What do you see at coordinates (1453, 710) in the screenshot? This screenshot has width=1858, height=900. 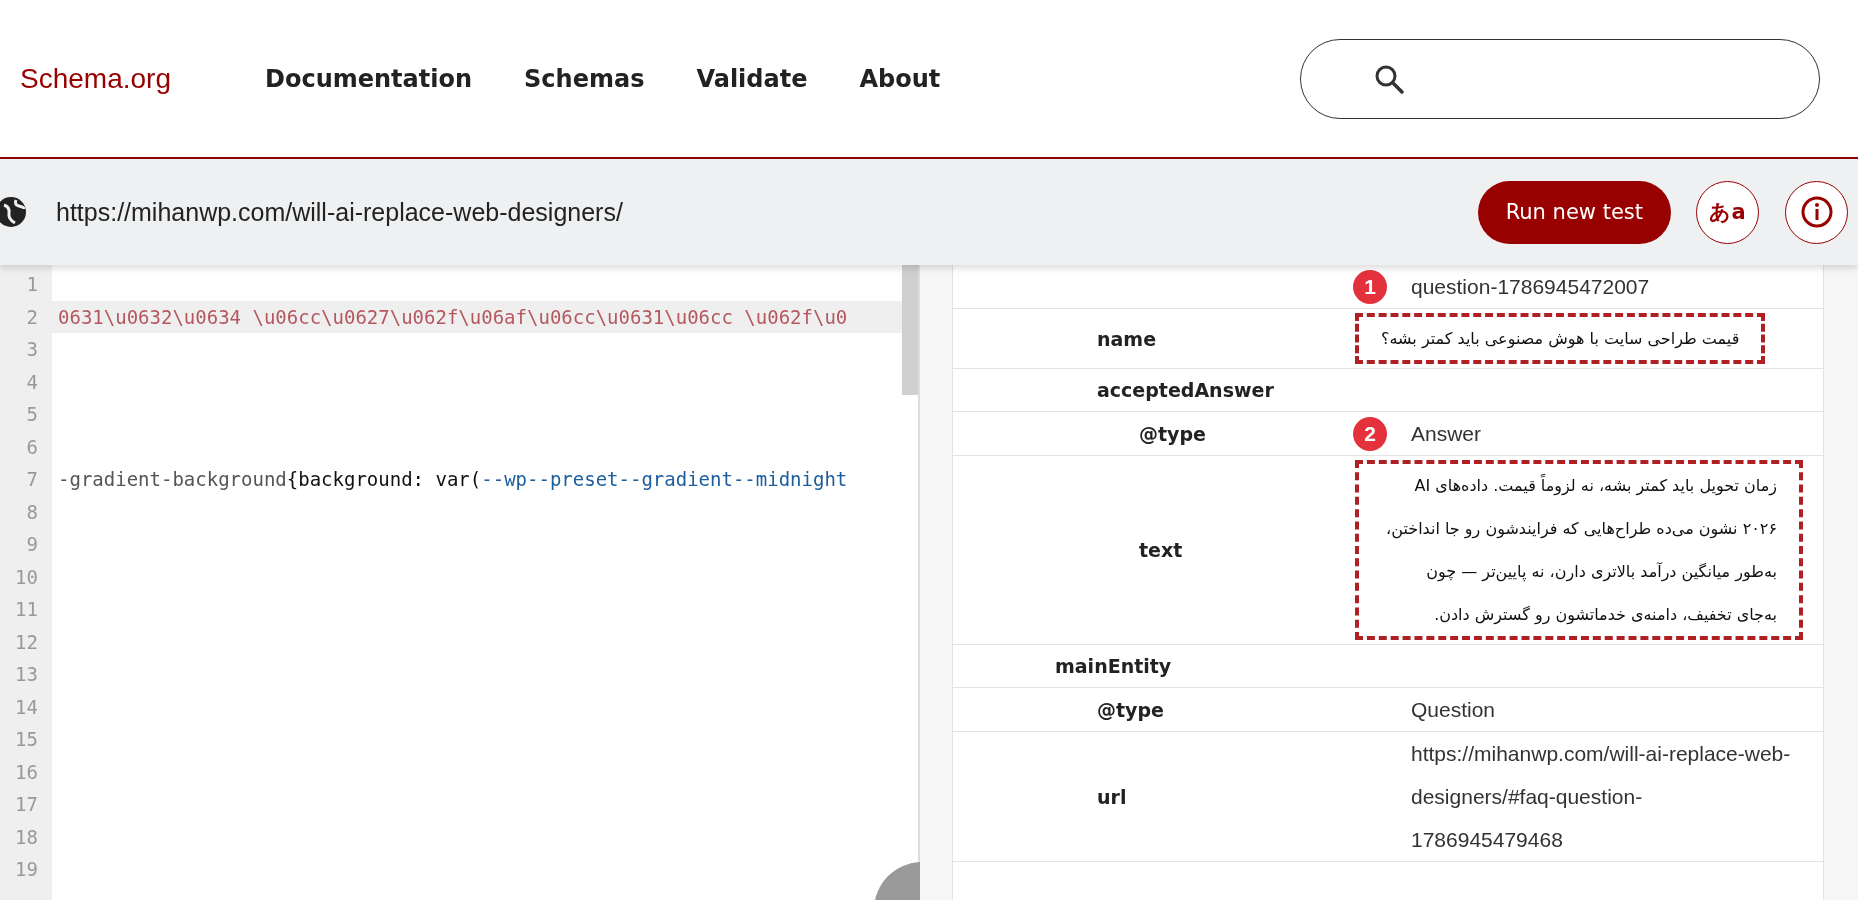 I see `property-value: Question` at bounding box center [1453, 710].